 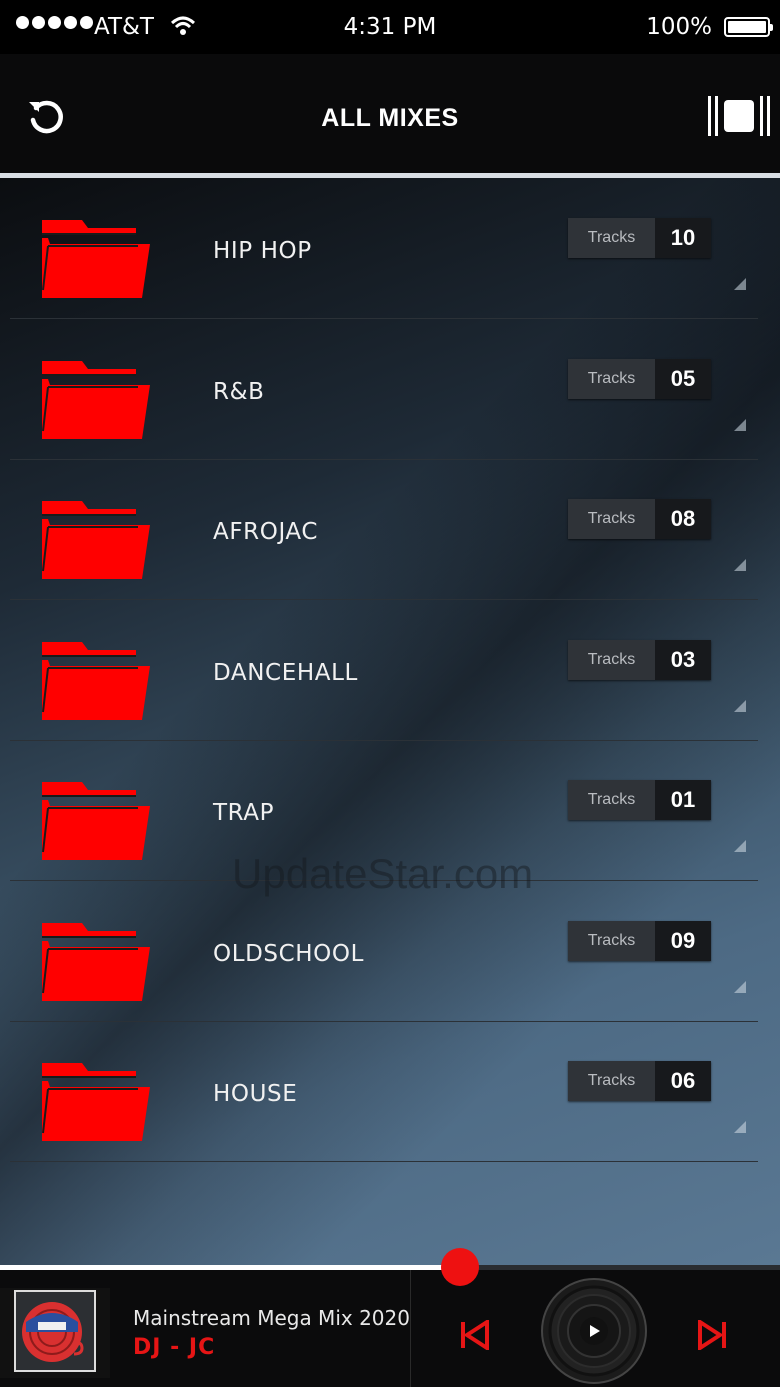 What do you see at coordinates (174, 1347) in the screenshot?
I see `now-playing-artist: DJ - JC` at bounding box center [174, 1347].